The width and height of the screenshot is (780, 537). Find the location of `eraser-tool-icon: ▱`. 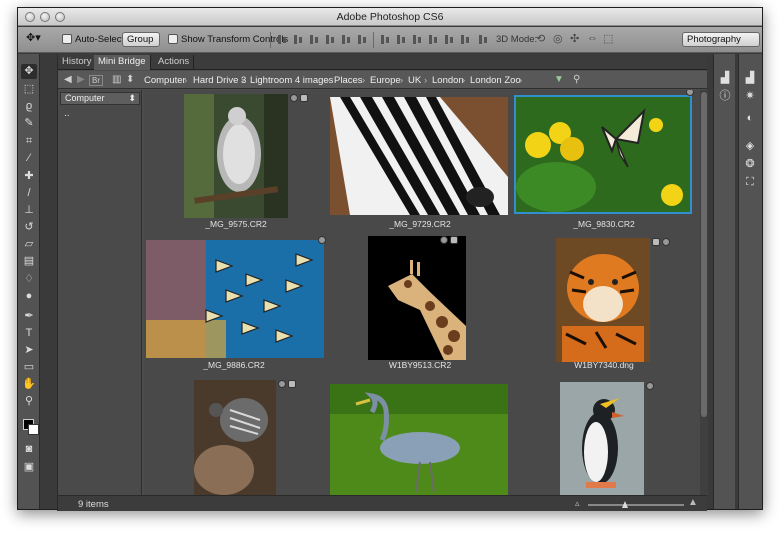

eraser-tool-icon: ▱ is located at coordinates (29, 244).